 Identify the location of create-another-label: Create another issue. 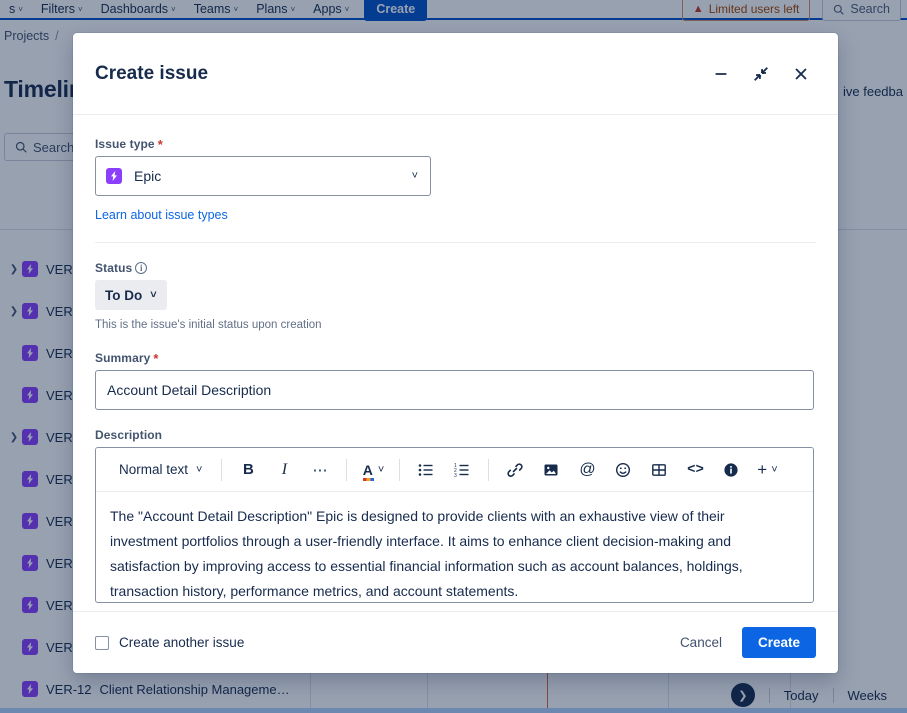
(182, 642).